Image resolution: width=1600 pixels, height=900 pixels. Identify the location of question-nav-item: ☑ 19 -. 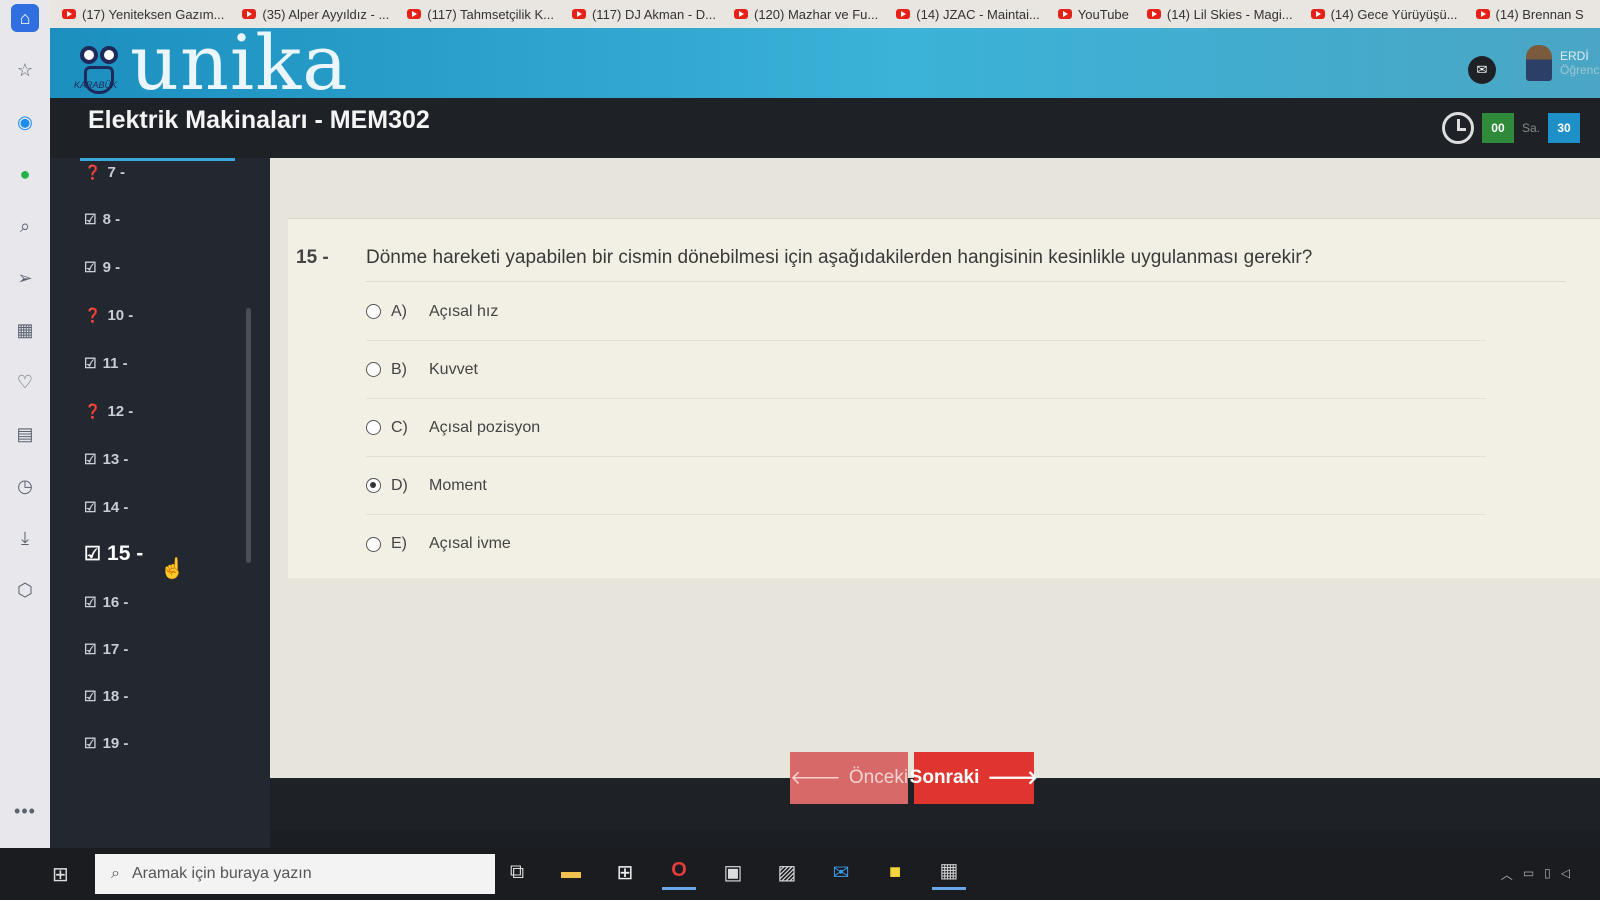
(106, 743).